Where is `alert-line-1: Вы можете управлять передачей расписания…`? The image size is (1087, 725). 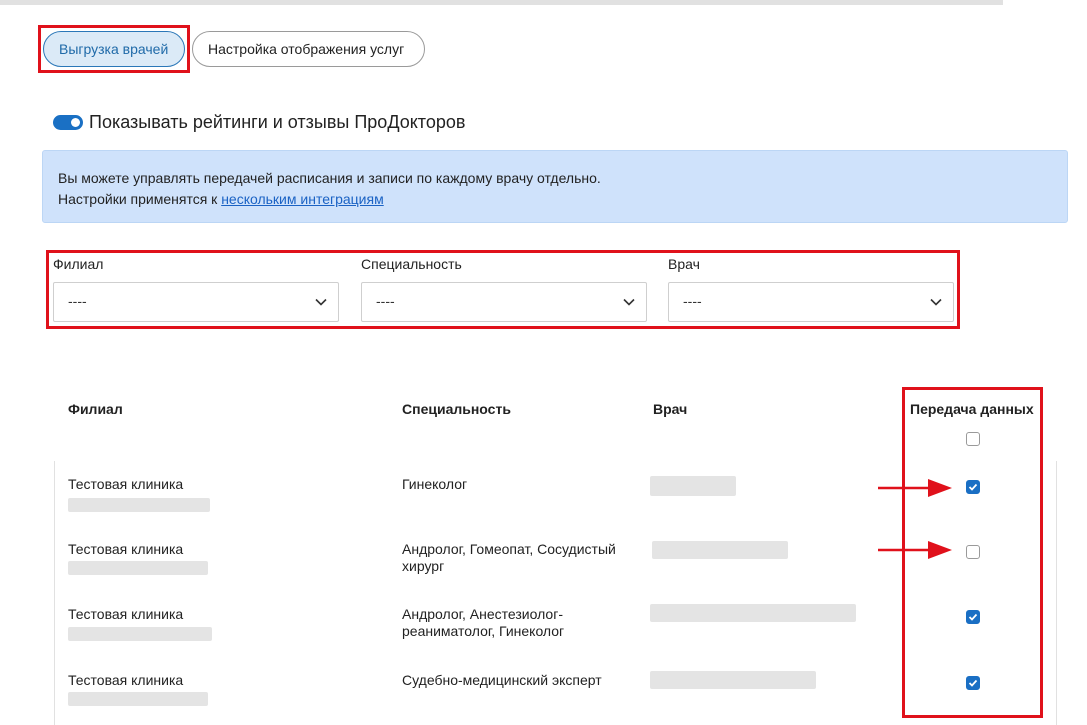 alert-line-1: Вы можете управлять передачей расписания… is located at coordinates (329, 178).